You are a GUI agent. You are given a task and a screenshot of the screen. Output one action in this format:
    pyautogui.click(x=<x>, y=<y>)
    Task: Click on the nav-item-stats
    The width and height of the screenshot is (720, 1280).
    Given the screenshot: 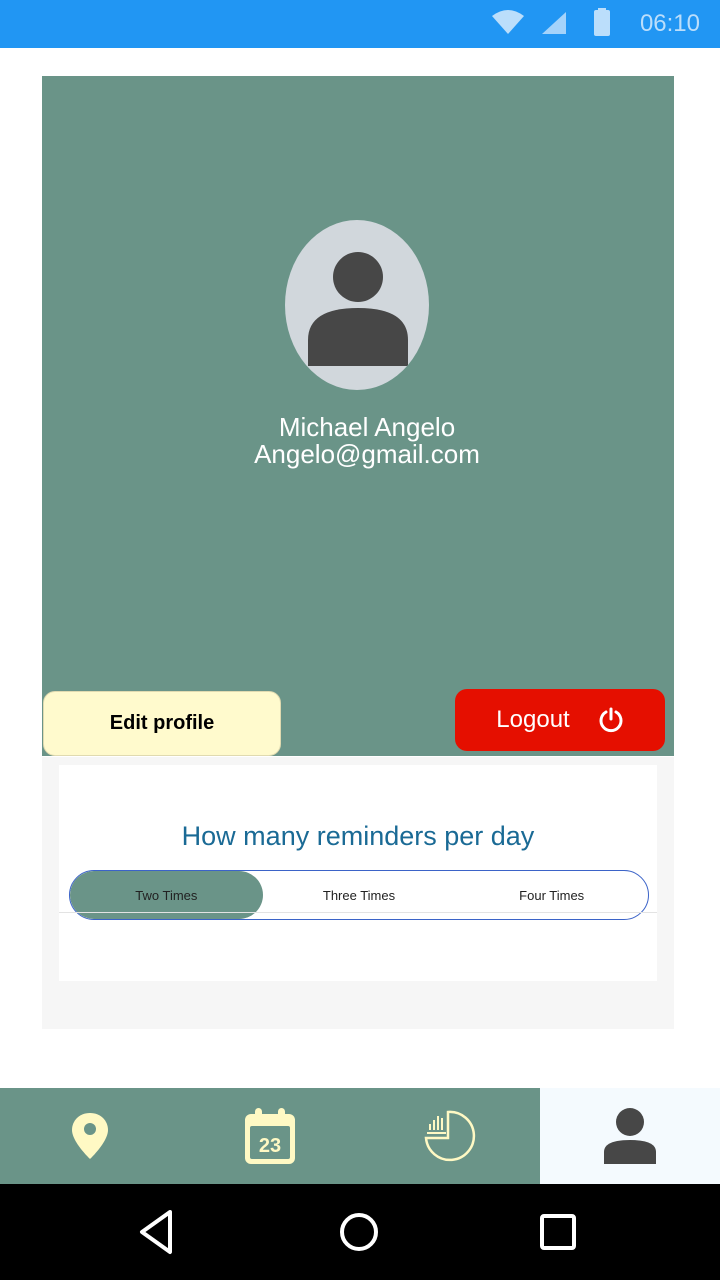 What is the action you would take?
    pyautogui.click(x=450, y=1136)
    